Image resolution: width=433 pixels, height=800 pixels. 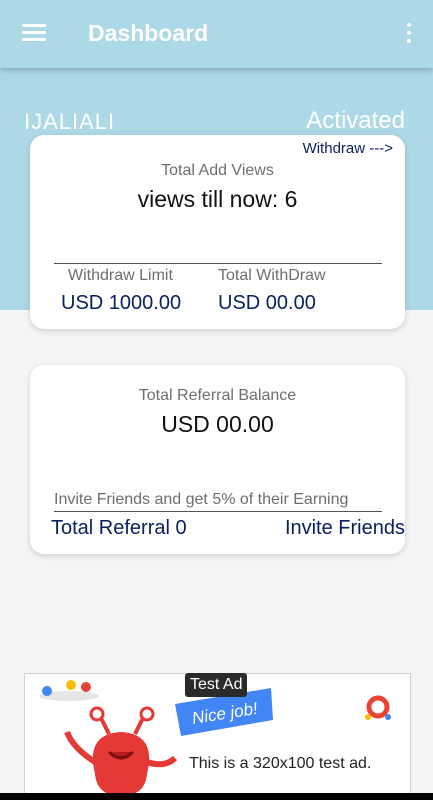 I want to click on withdraw-limit-label: Withdraw Limit, so click(x=120, y=275).